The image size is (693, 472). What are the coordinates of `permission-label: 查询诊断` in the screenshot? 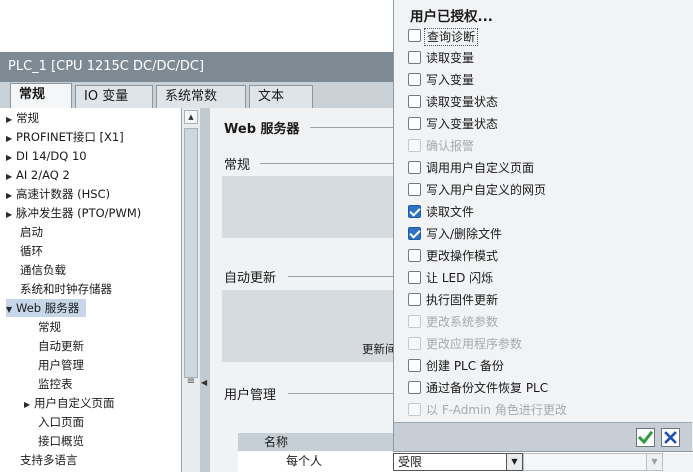 It's located at (451, 37).